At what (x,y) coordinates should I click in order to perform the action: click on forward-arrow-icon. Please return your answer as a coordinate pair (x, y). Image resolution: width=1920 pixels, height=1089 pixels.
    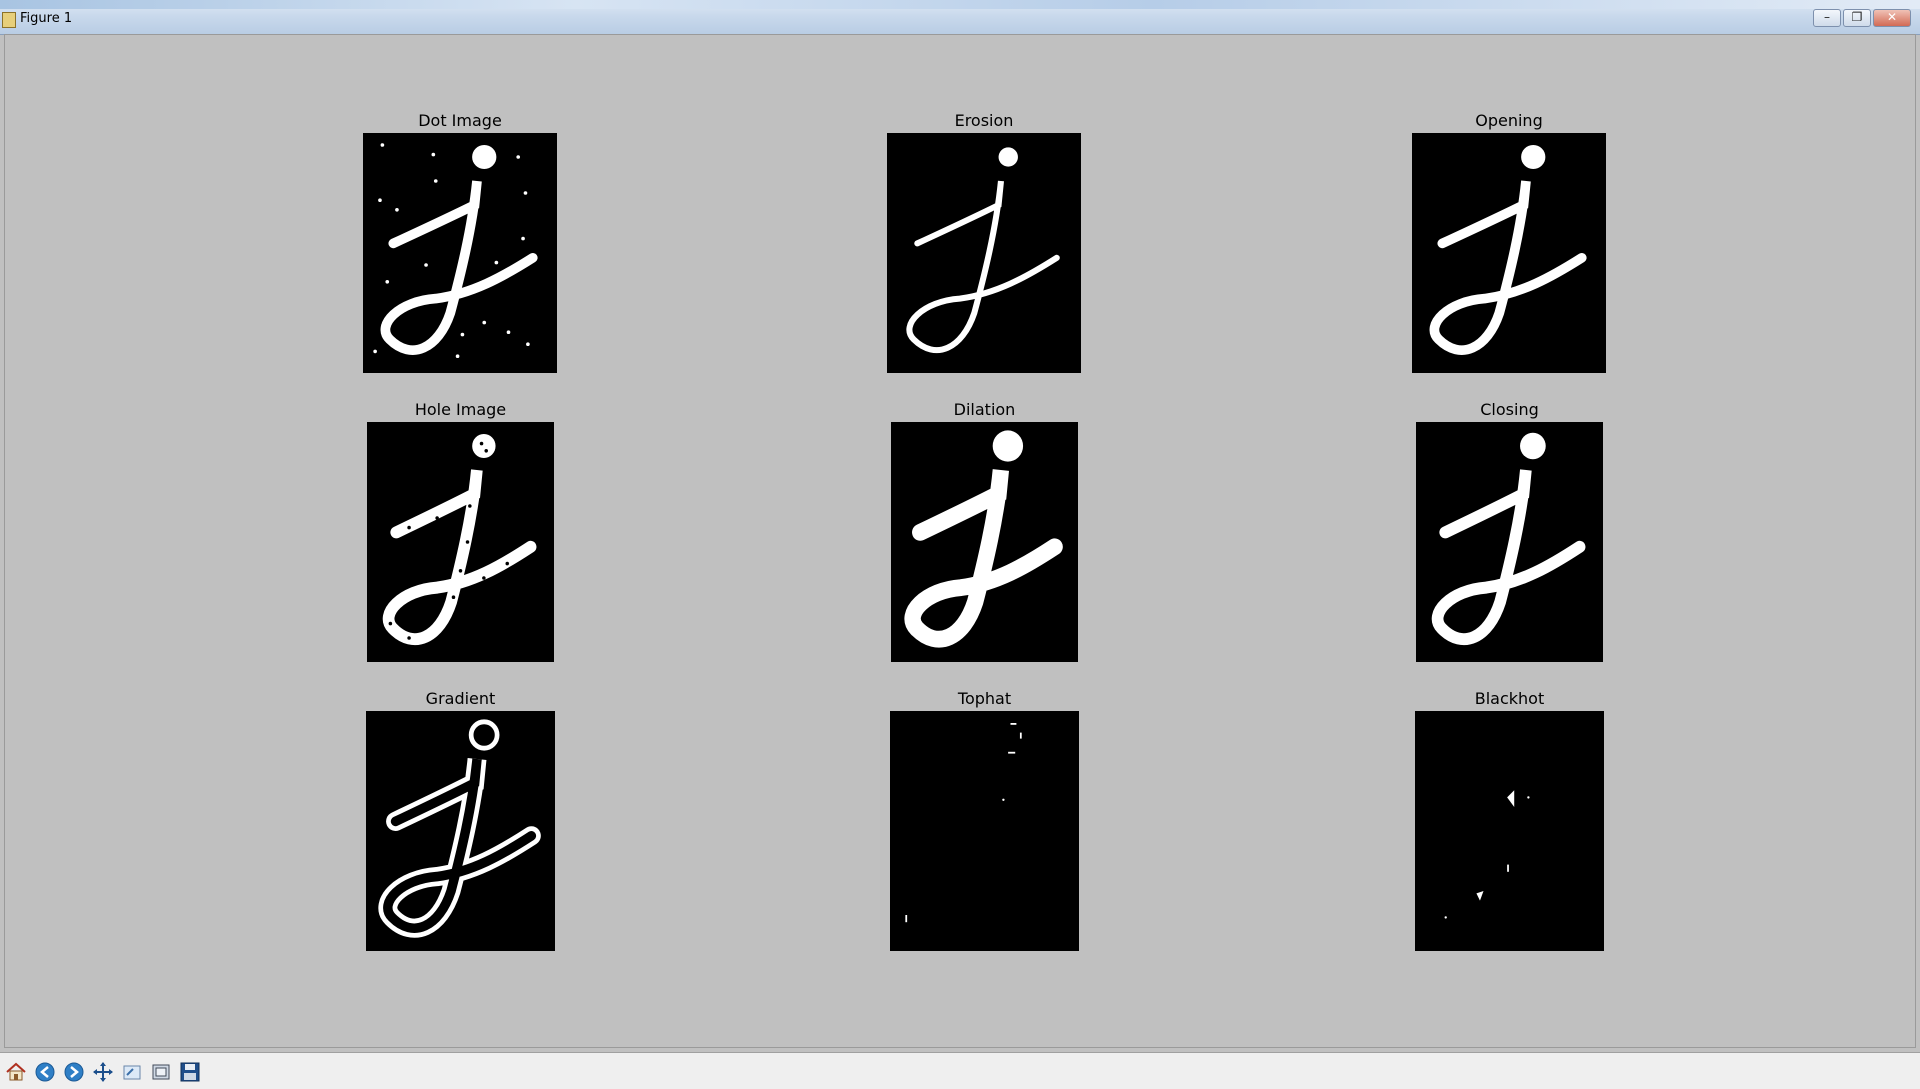
    Looking at the image, I should click on (74, 1072).